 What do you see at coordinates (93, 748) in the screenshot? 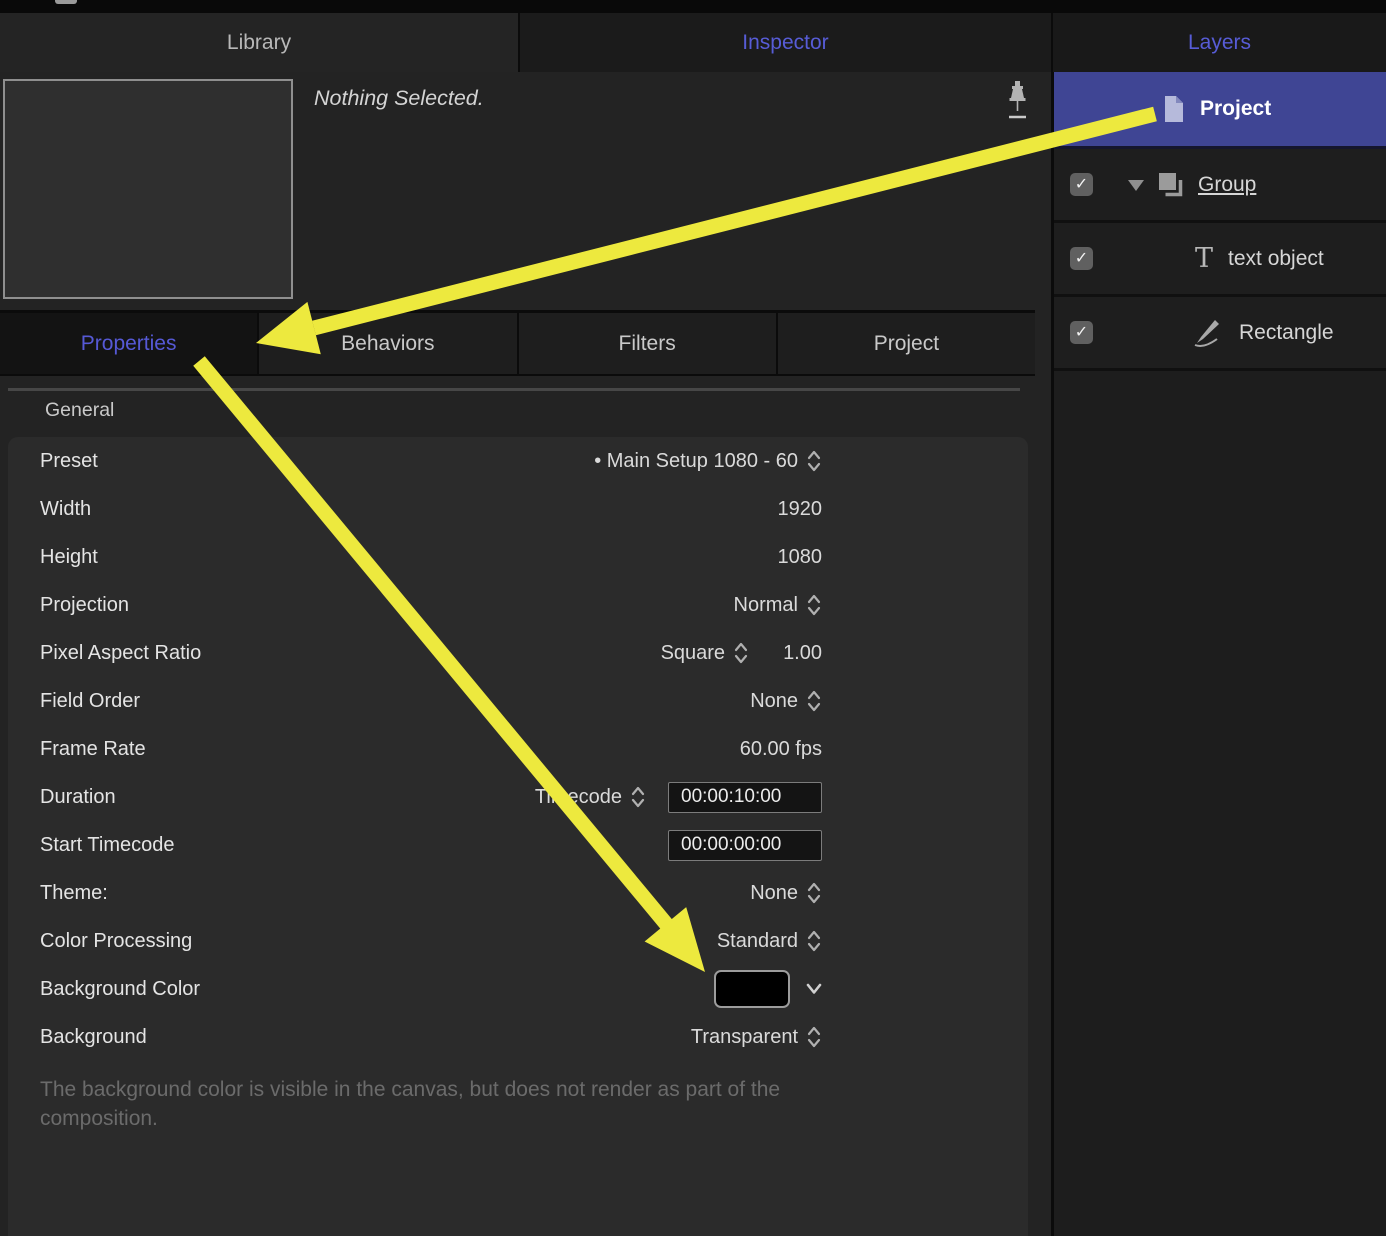
I see `frame-rate-label: Frame Rate` at bounding box center [93, 748].